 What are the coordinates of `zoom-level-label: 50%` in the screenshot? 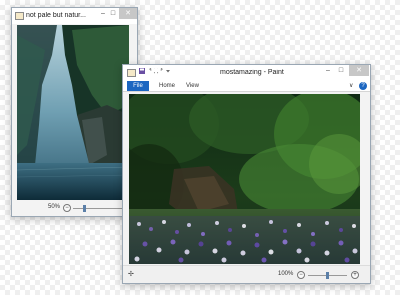 It's located at (54, 207).